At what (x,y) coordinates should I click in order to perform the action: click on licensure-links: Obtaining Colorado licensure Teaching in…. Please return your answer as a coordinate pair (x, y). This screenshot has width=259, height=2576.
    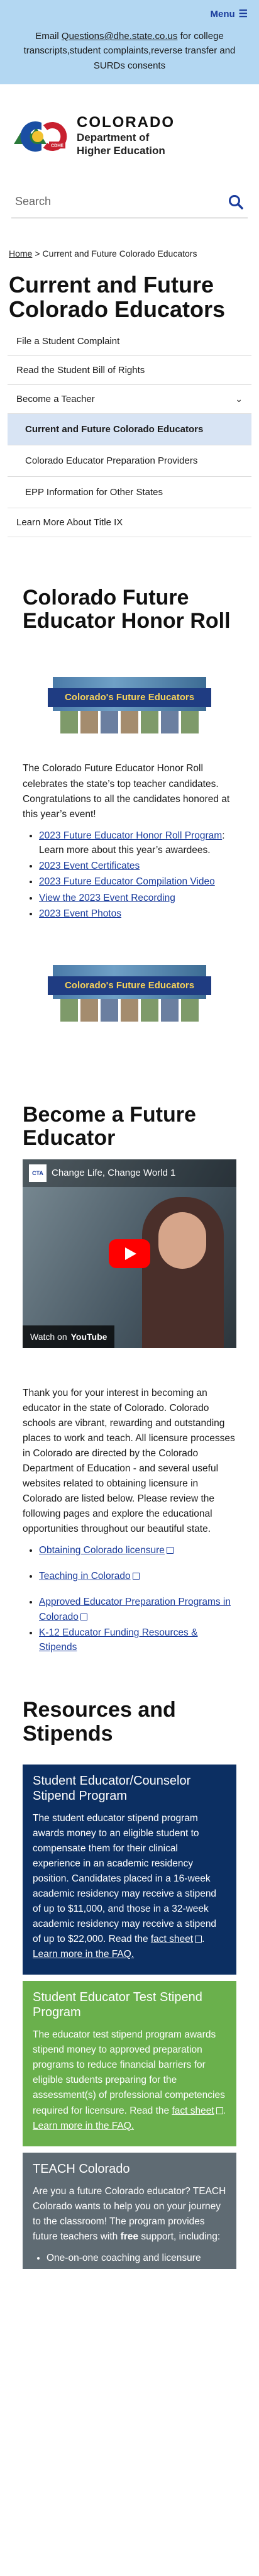
    Looking at the image, I should click on (129, 1599).